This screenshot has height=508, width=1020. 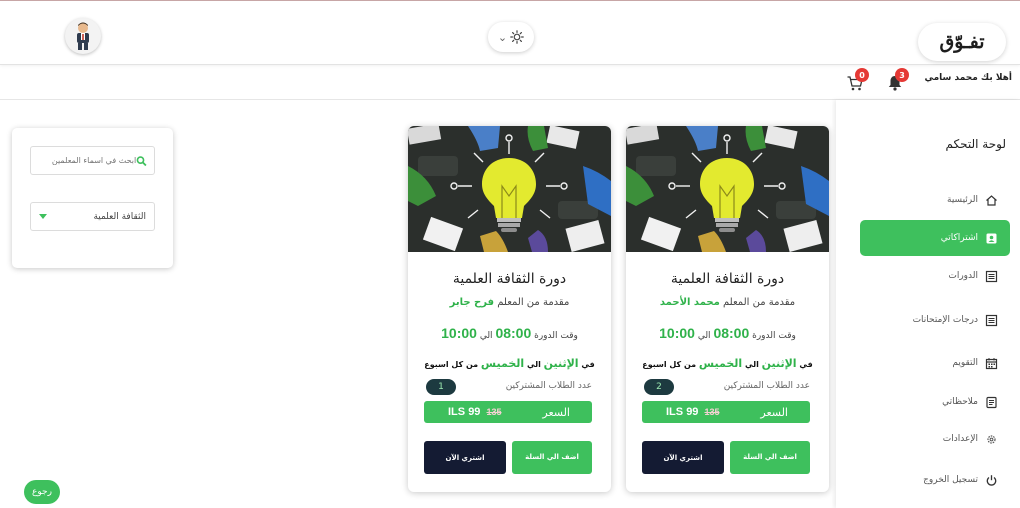 I want to click on back-button: رجوع, so click(x=42, y=492).